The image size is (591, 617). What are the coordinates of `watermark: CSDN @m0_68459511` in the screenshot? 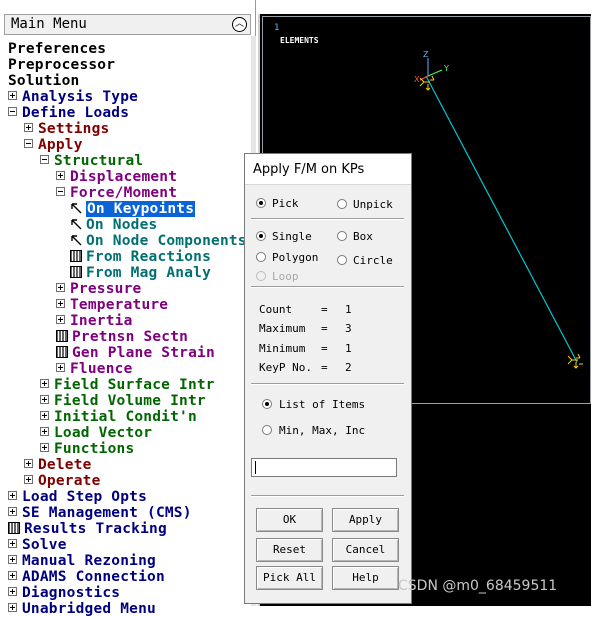 It's located at (478, 586).